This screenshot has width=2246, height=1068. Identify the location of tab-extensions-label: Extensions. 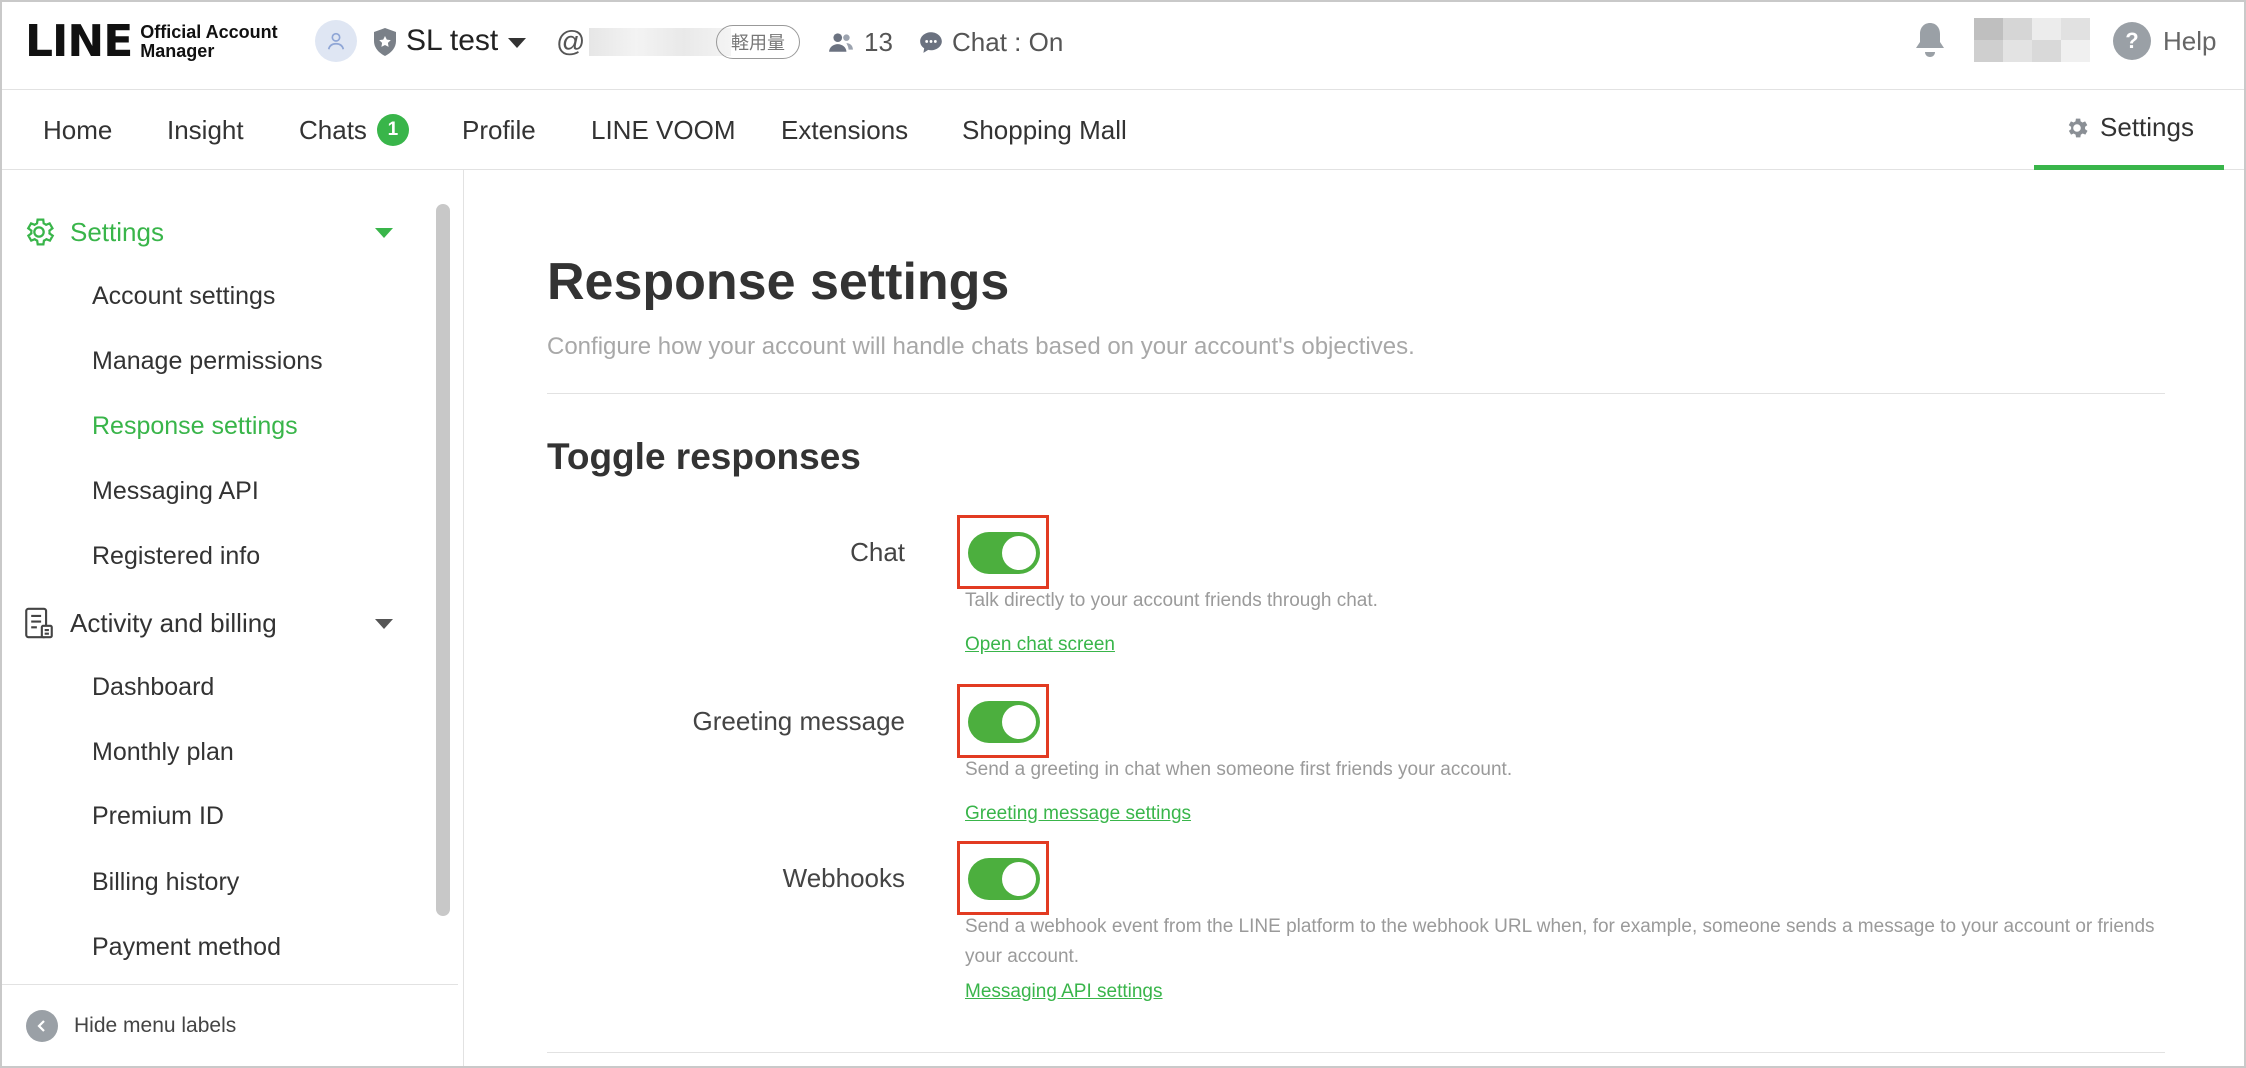
(845, 129).